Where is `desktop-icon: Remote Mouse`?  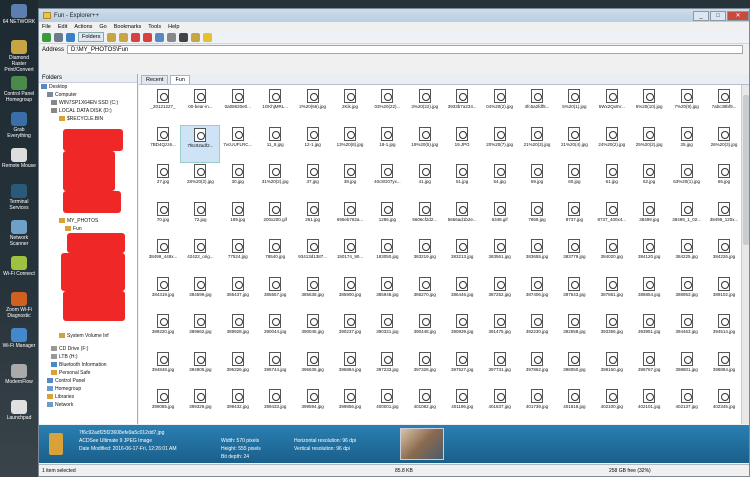 desktop-icon: Remote Mouse is located at coordinates (19, 158).